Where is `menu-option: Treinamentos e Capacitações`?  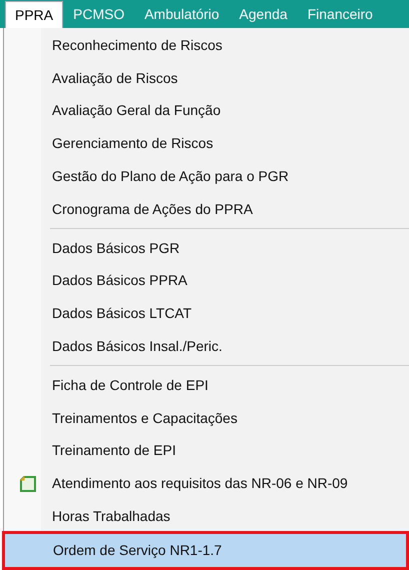 menu-option: Treinamentos e Capacitações is located at coordinates (206, 418).